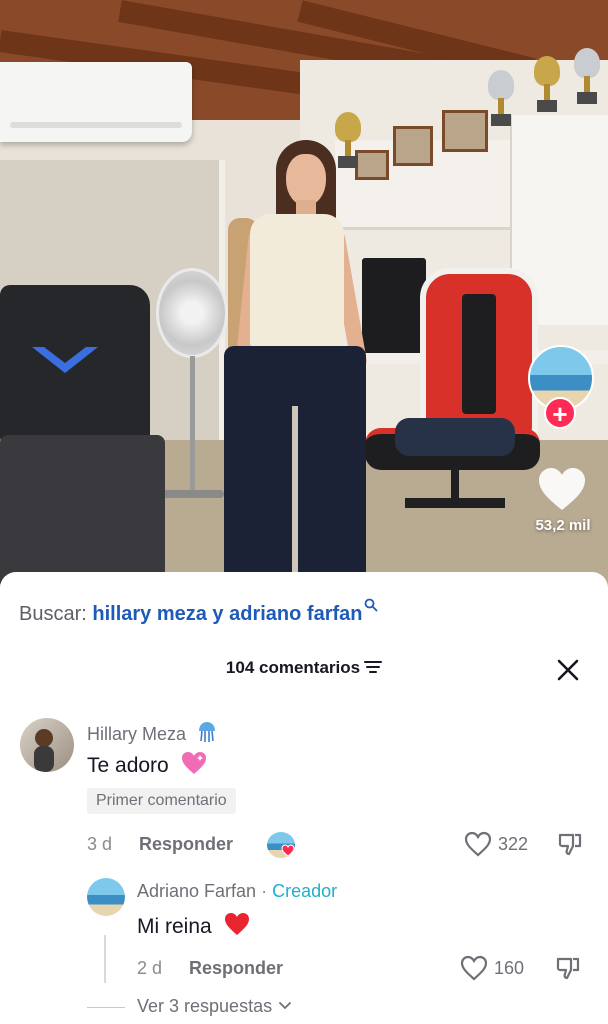  Describe the element at coordinates (513, 844) in the screenshot. I see `like-count: 322` at that location.